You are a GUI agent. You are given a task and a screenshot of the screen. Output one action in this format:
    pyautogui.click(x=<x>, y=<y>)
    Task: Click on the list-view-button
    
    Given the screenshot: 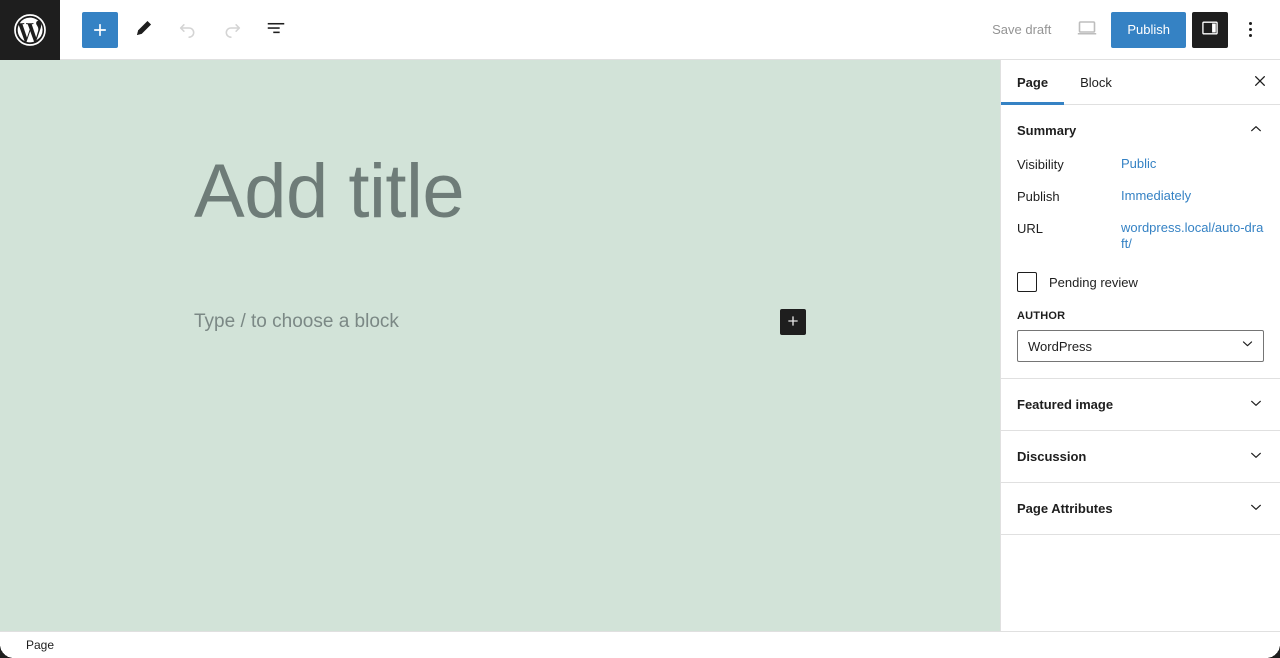 What is the action you would take?
    pyautogui.click(x=276, y=30)
    